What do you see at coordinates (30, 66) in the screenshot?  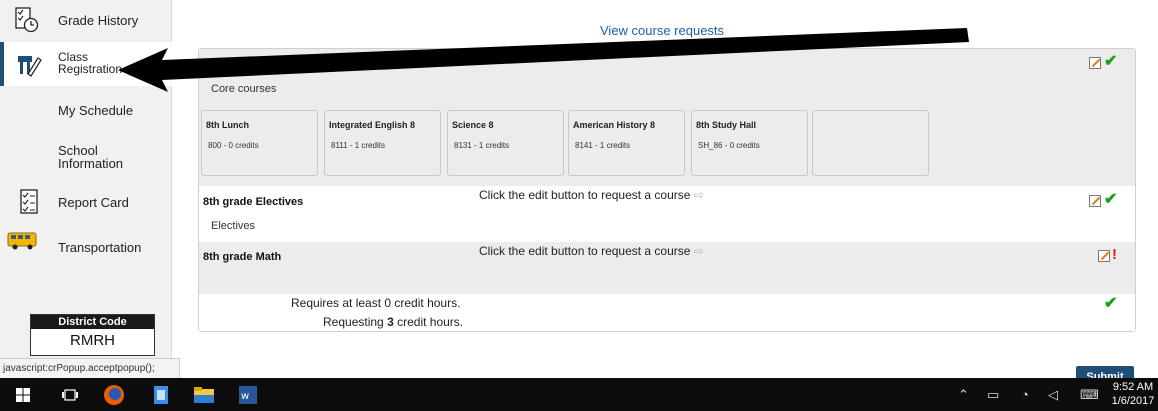 I see `class-registration-icon` at bounding box center [30, 66].